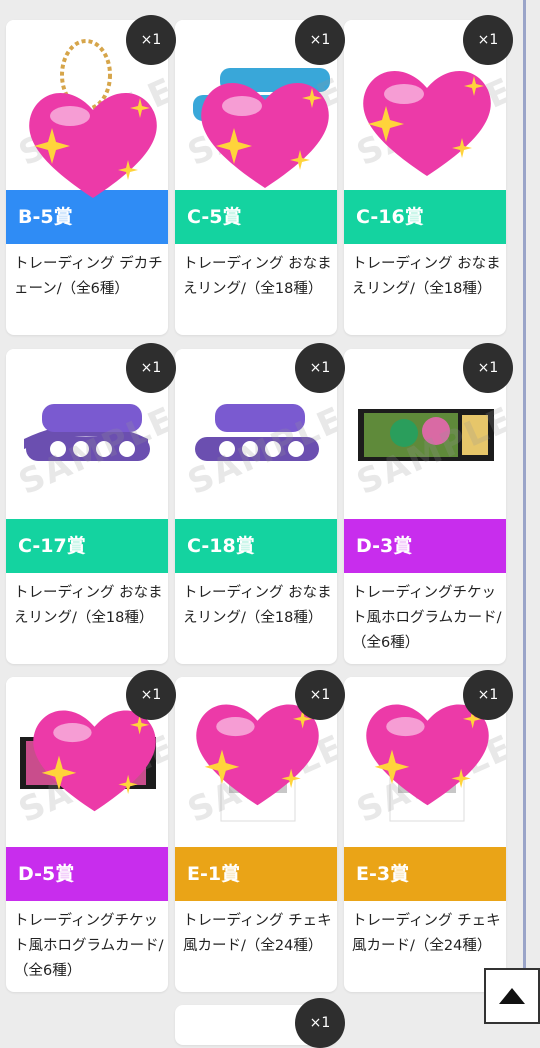 The image size is (540, 1048). I want to click on prize-banner: E-3賞, so click(425, 874).